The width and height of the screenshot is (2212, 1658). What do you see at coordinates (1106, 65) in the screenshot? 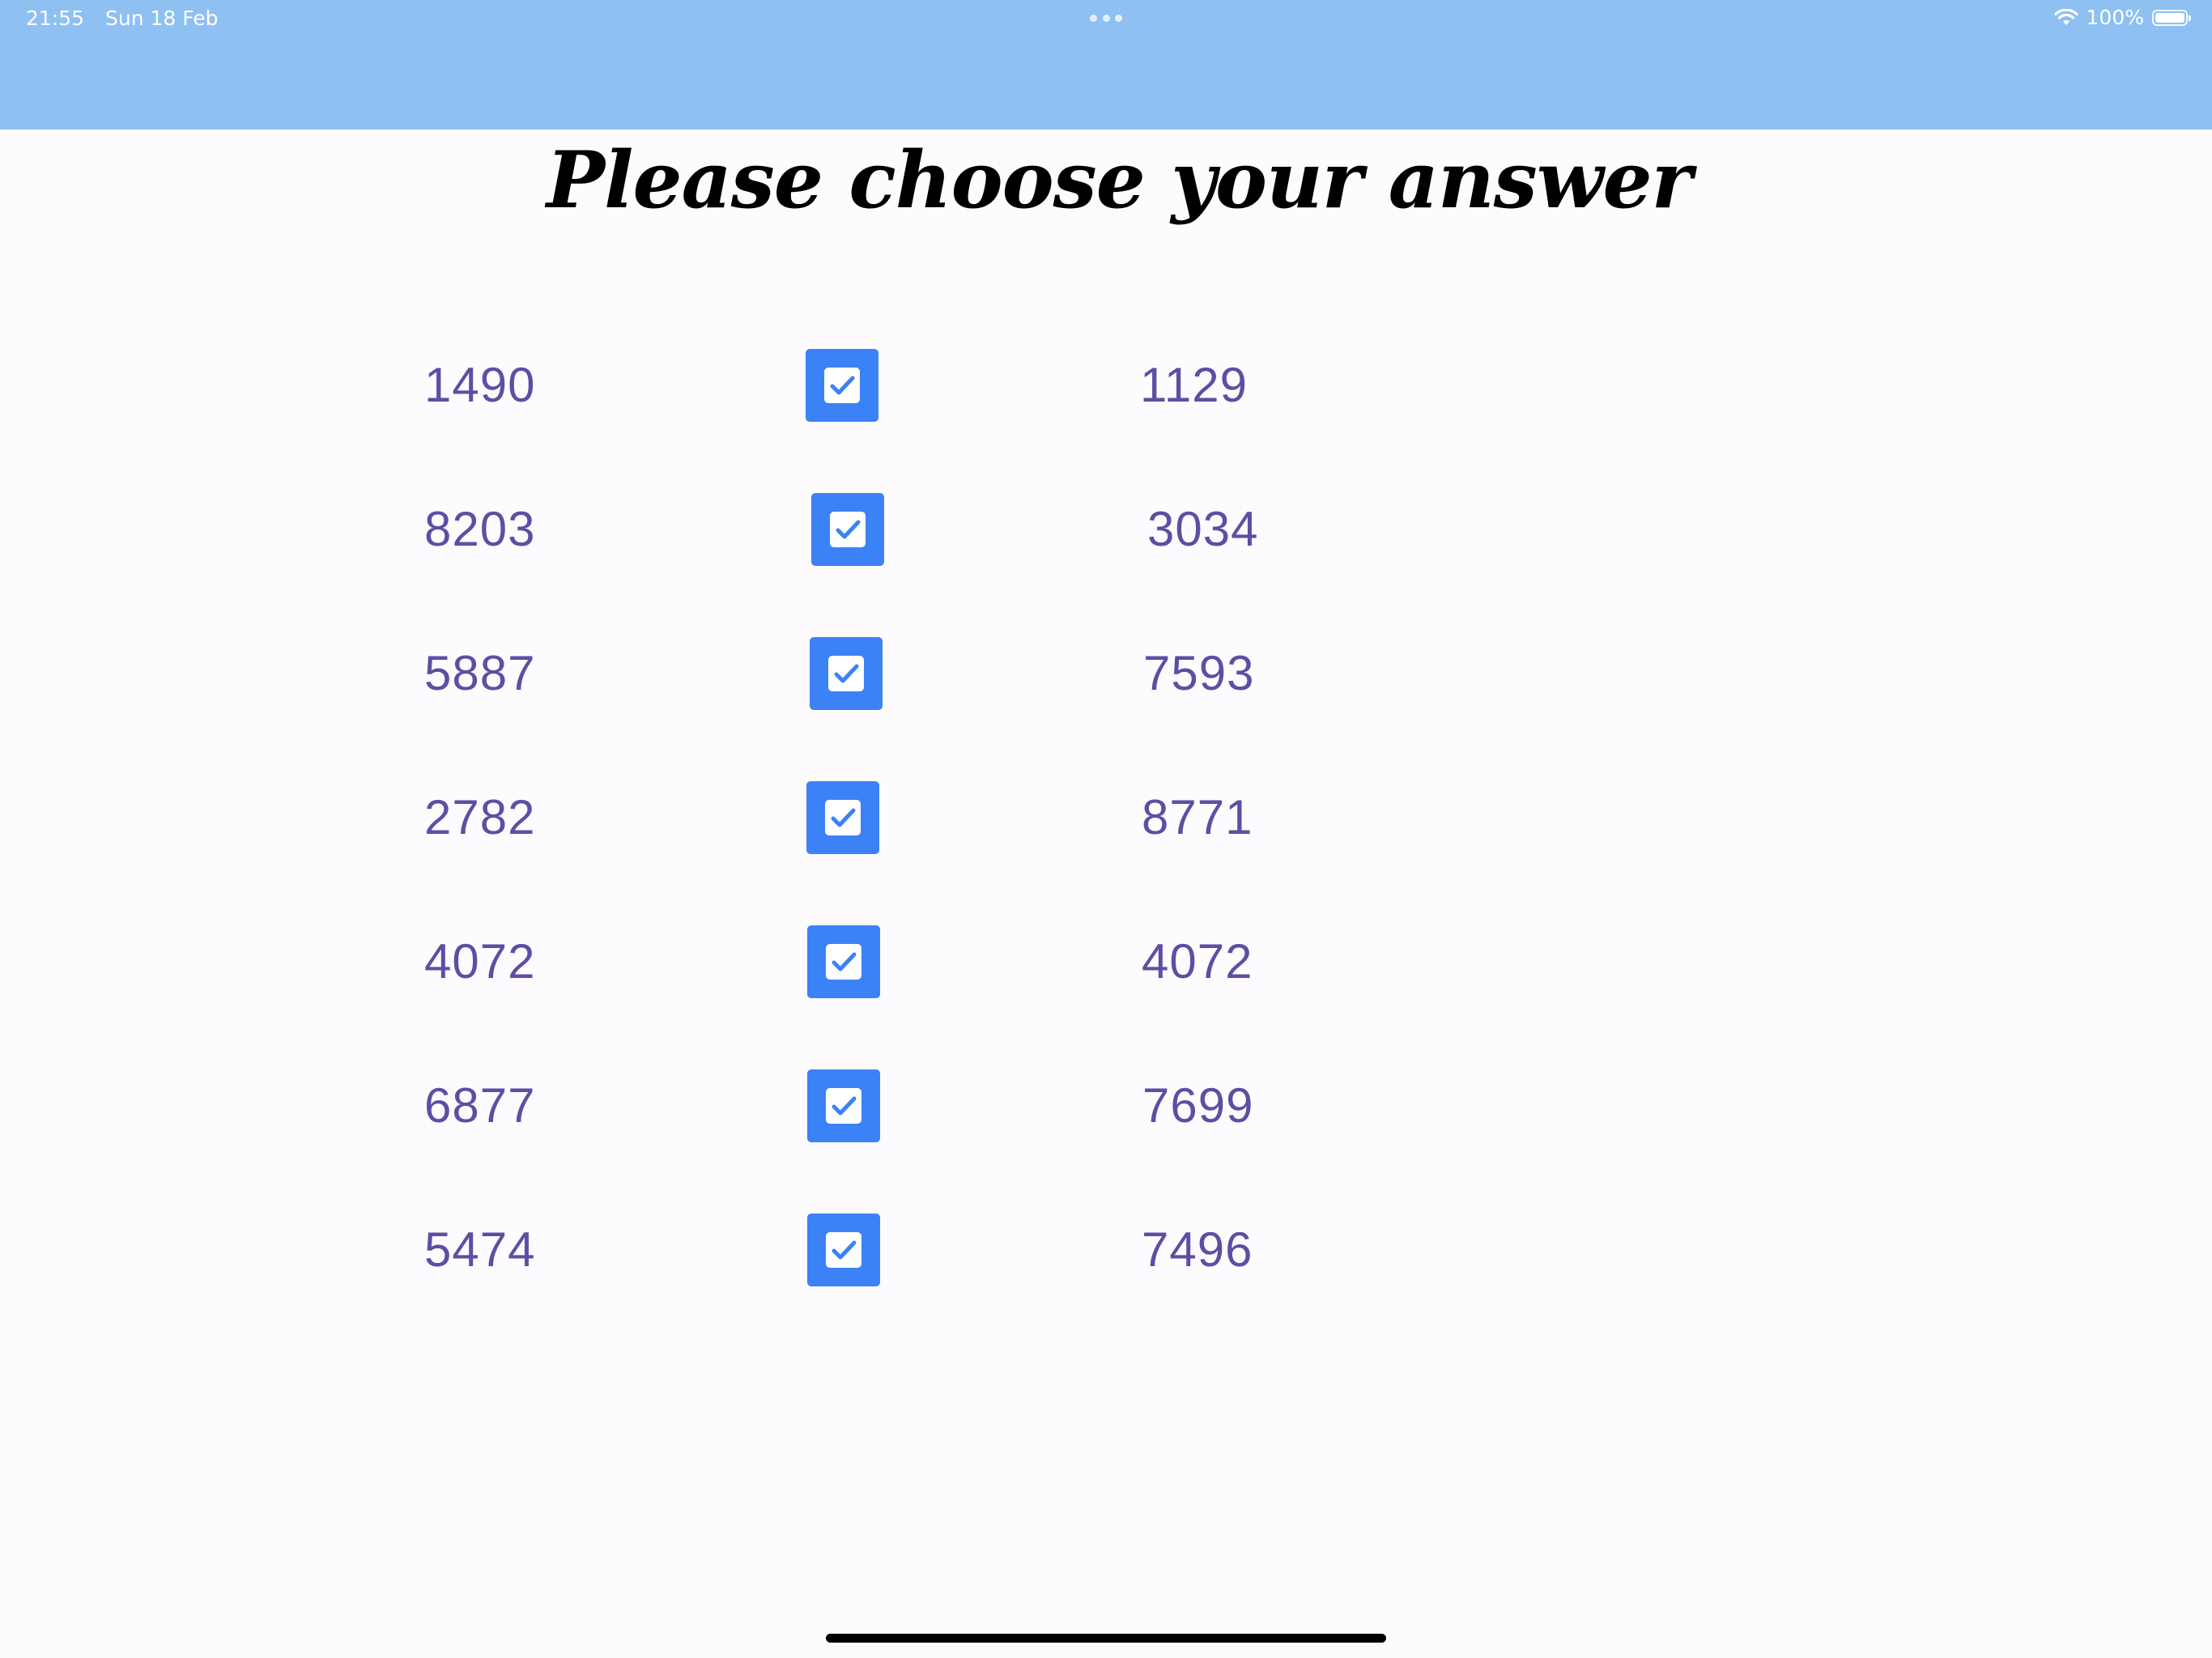
I see `app-header-bar: 21:55 Sun 18 Feb 100%` at bounding box center [1106, 65].